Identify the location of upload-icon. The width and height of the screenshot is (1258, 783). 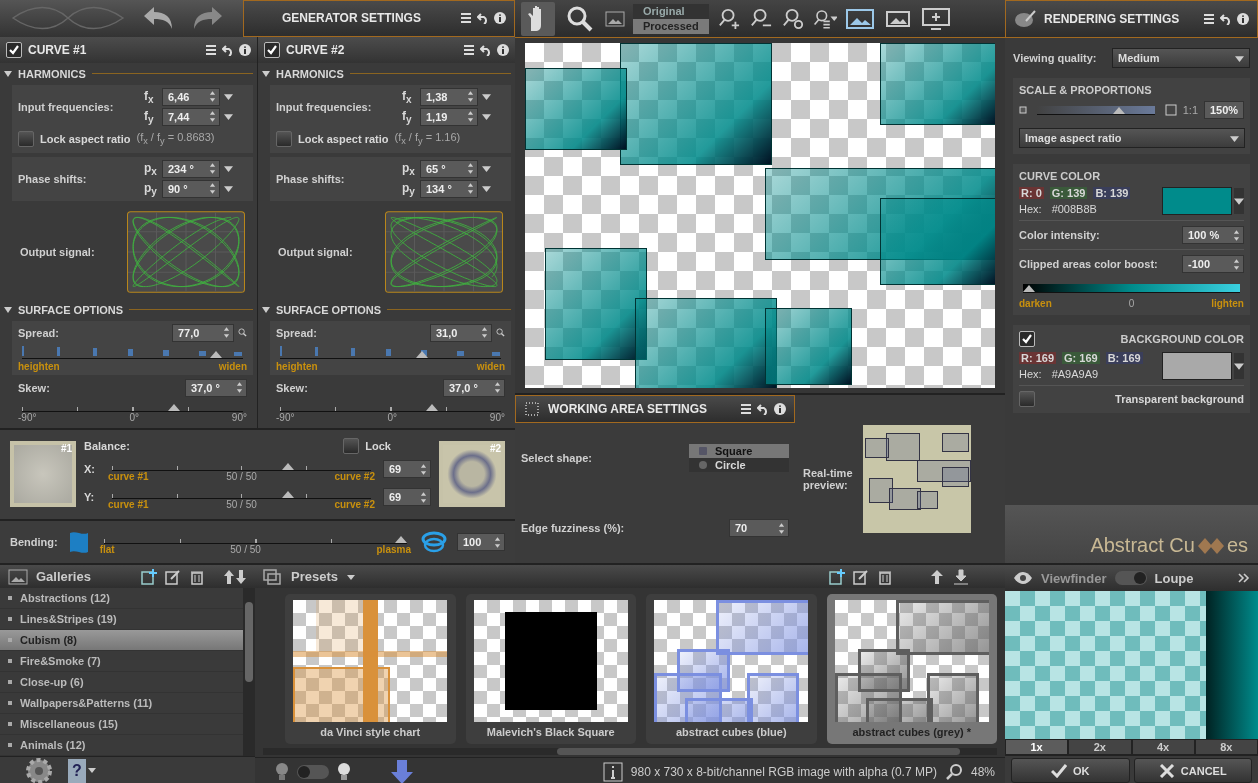
(937, 576).